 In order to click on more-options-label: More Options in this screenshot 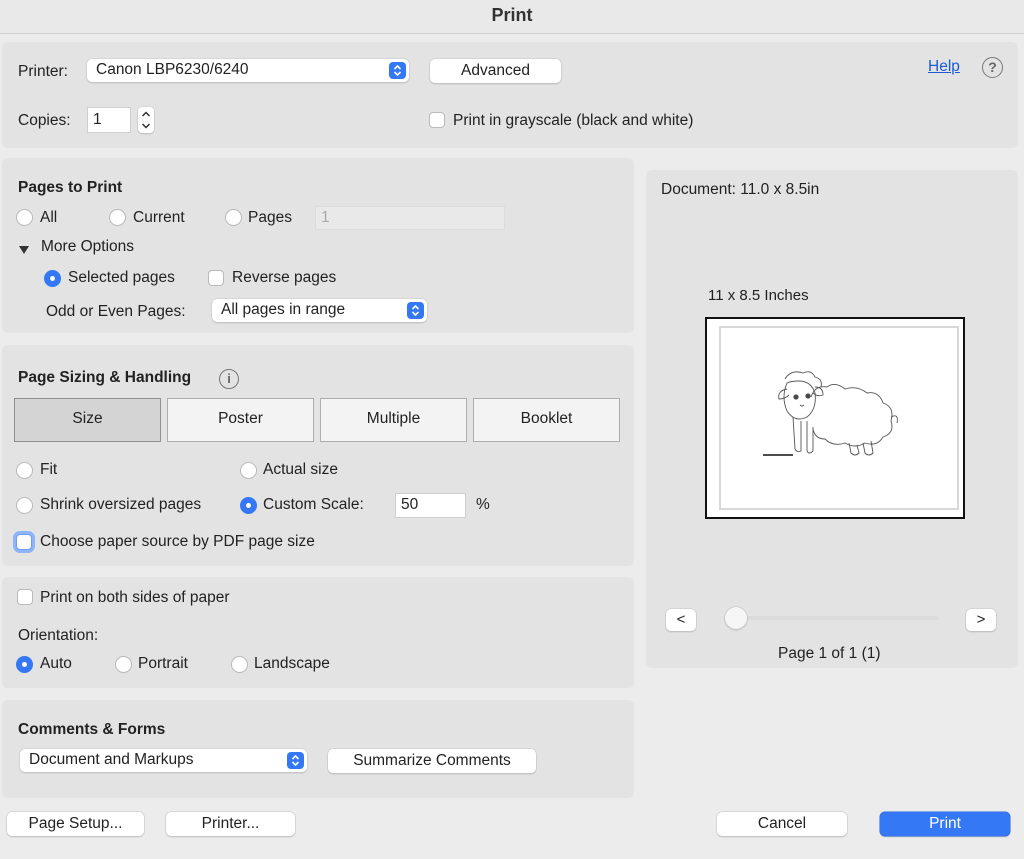, I will do `click(87, 247)`.